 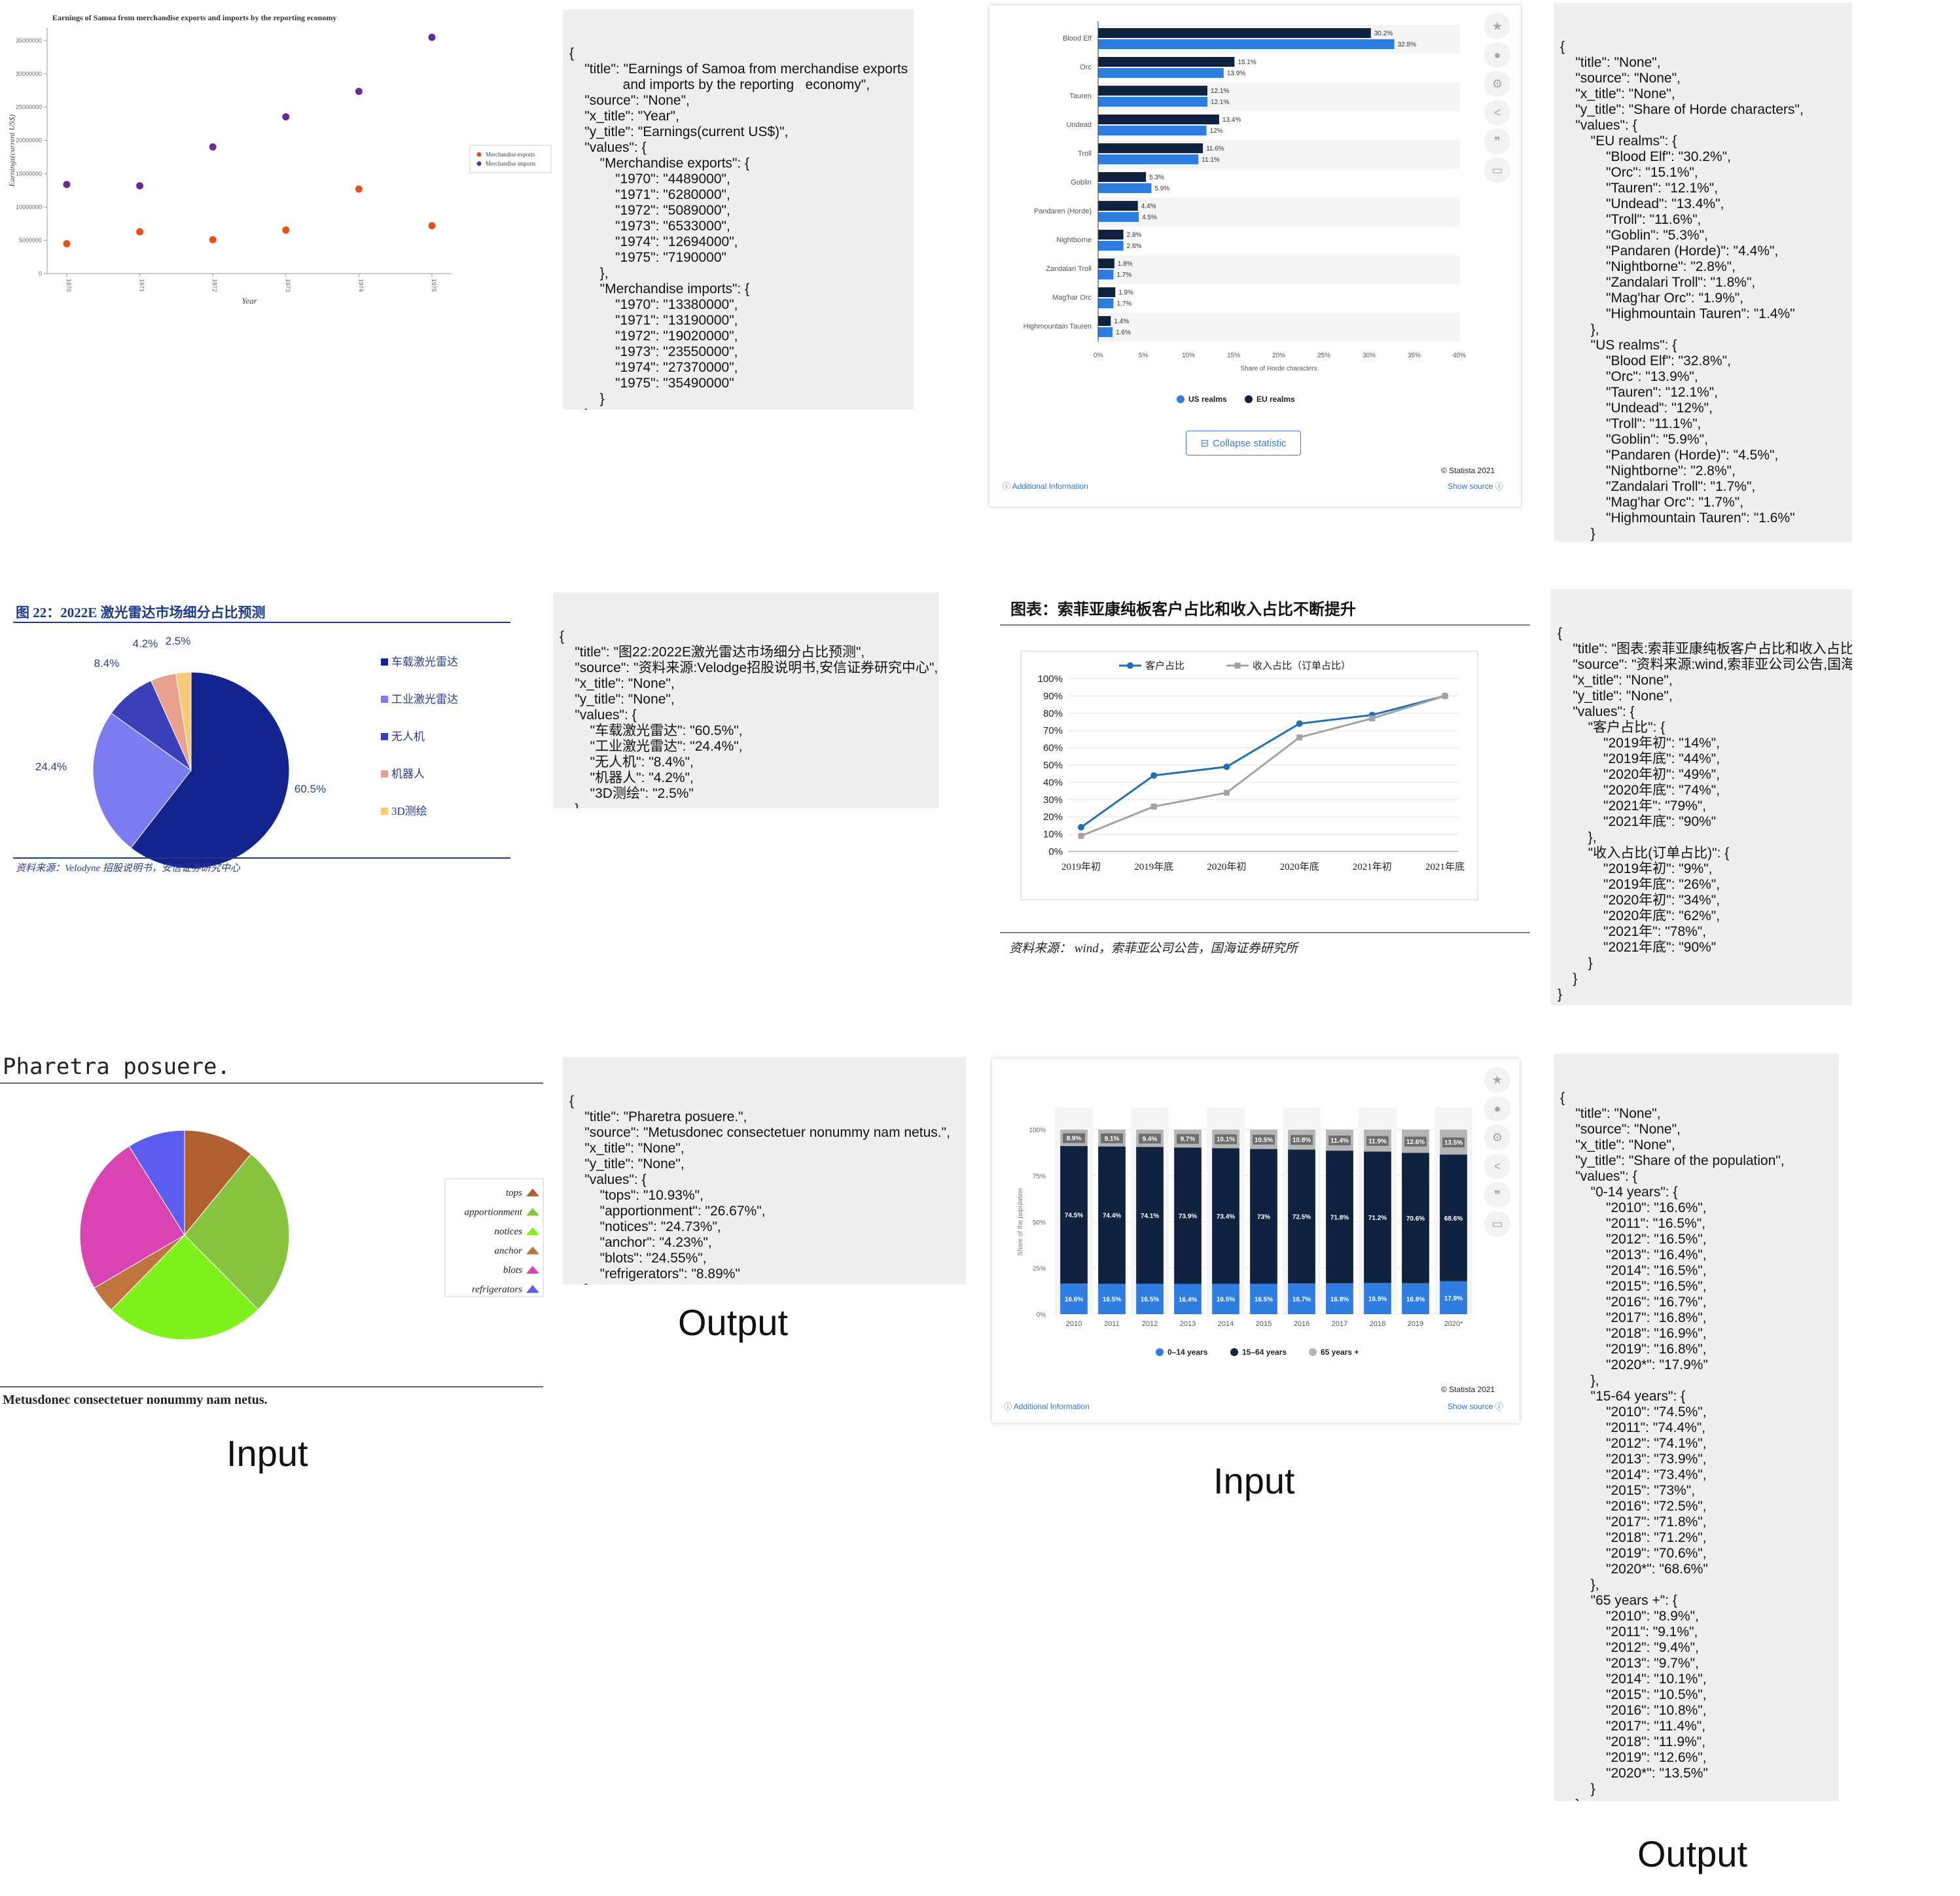 What do you see at coordinates (408, 736) in the screenshot?
I see `legend-label: 无人机` at bounding box center [408, 736].